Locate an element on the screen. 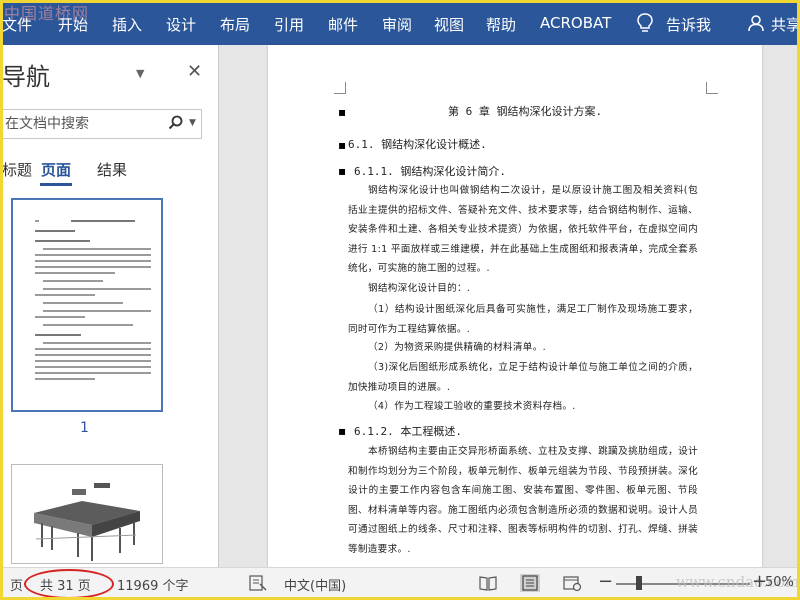  proofing-icon is located at coordinates (258, 583).